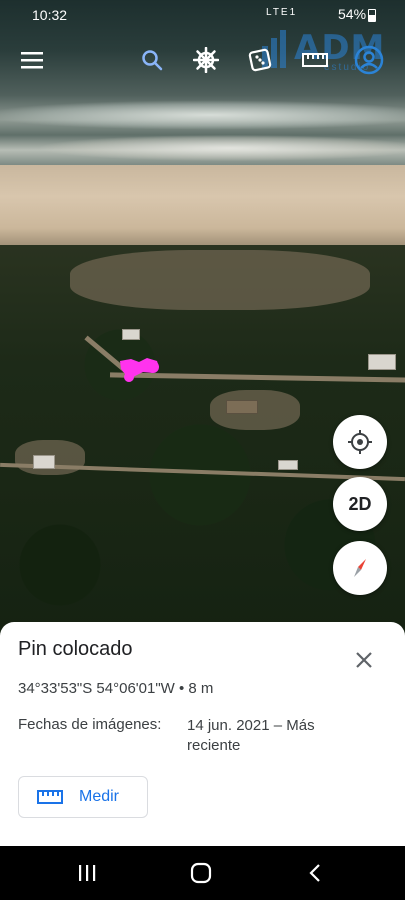 The image size is (405, 900). Describe the element at coordinates (99, 796) in the screenshot. I see `measure-button-label: Medir` at that location.